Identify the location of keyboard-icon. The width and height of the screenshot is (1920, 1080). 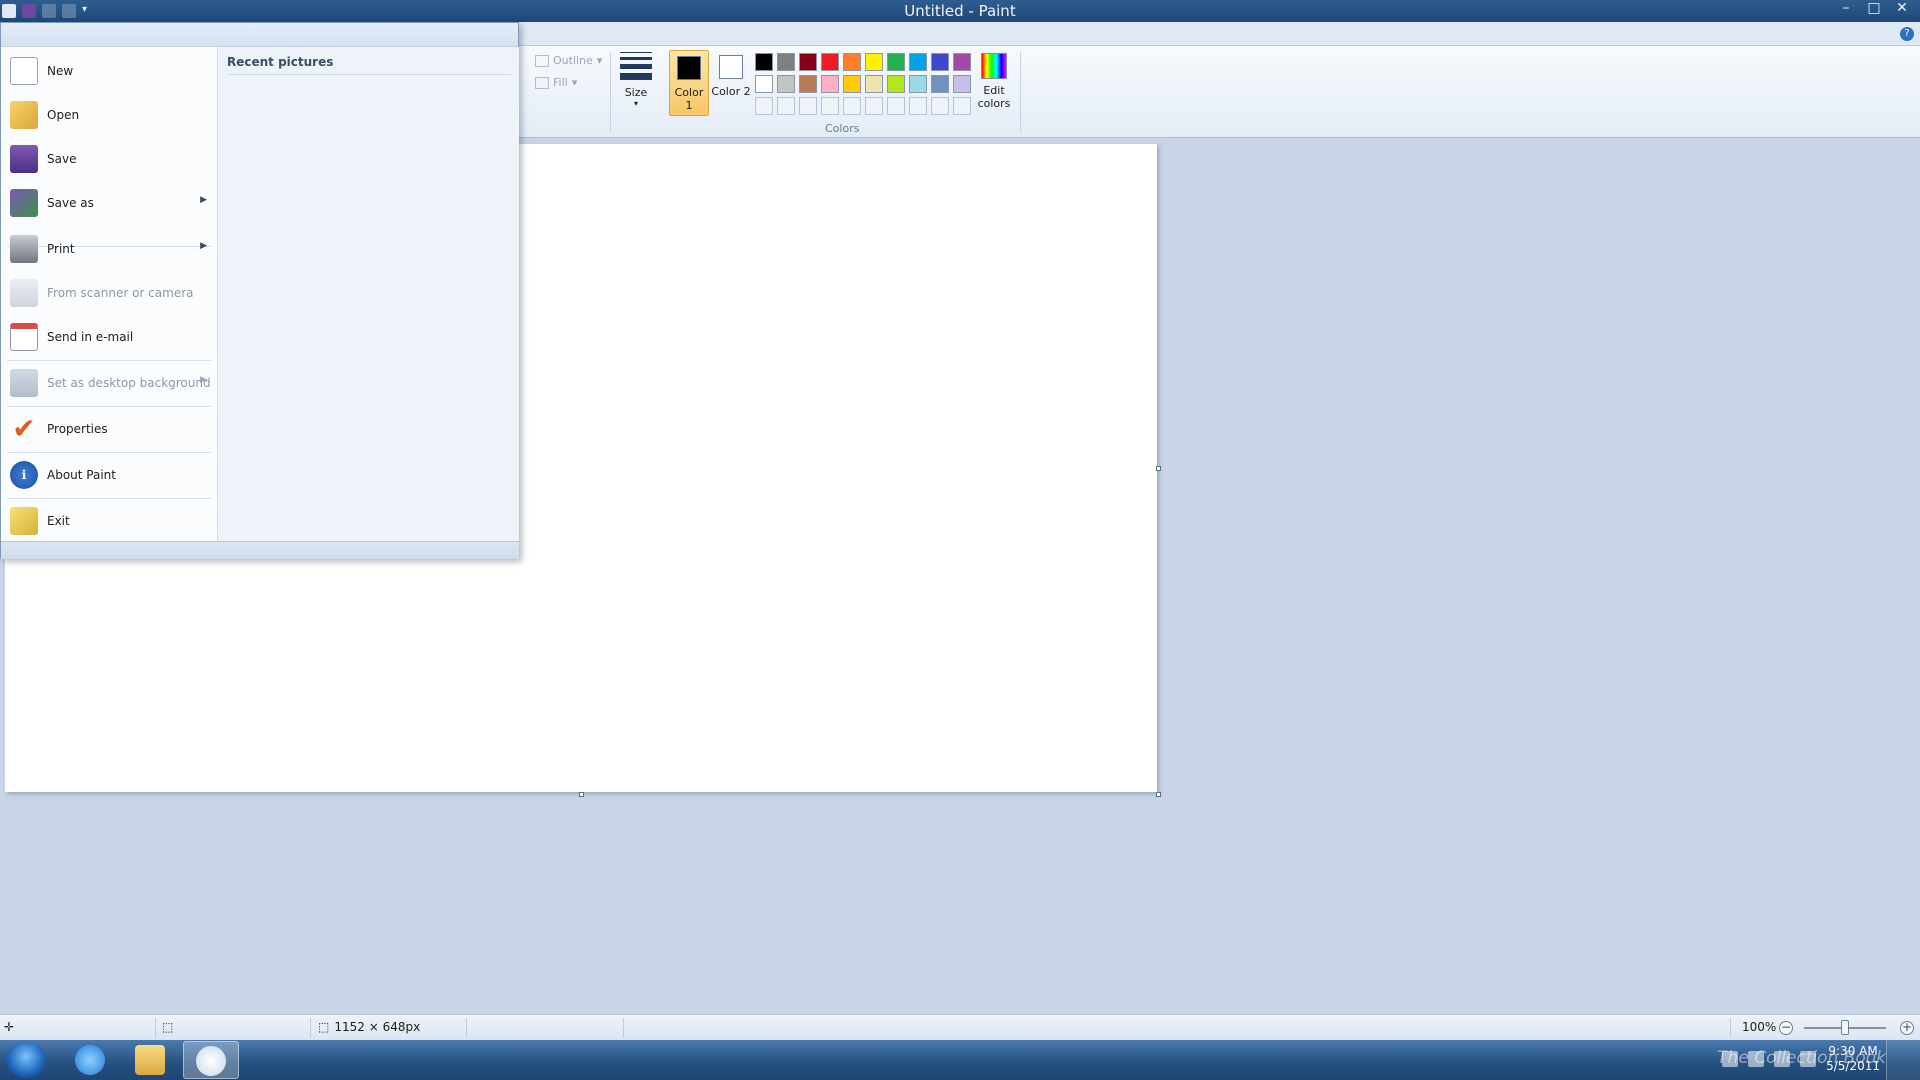
(1730, 1059).